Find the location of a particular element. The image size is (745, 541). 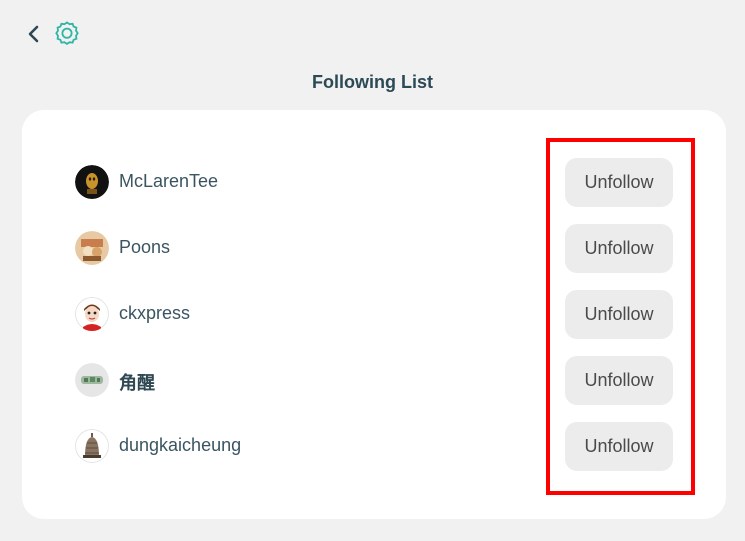

list-item: ckxpress Unfollow is located at coordinates (374, 315).